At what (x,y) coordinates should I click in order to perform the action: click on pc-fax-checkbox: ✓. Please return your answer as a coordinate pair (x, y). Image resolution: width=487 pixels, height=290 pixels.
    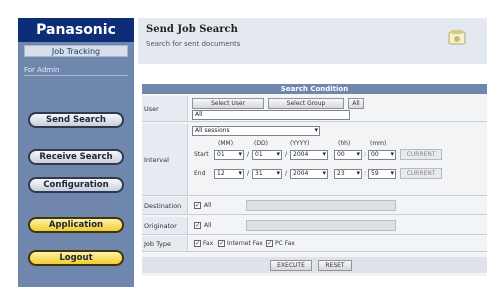
    Looking at the image, I should click on (269, 243).